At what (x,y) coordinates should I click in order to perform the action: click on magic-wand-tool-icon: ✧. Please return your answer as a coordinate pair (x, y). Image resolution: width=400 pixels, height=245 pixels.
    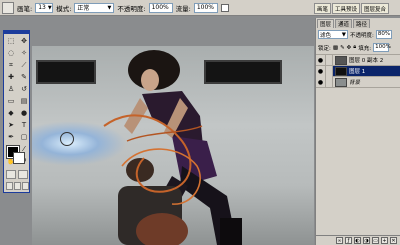
    Looking at the image, I should click on (24, 53).